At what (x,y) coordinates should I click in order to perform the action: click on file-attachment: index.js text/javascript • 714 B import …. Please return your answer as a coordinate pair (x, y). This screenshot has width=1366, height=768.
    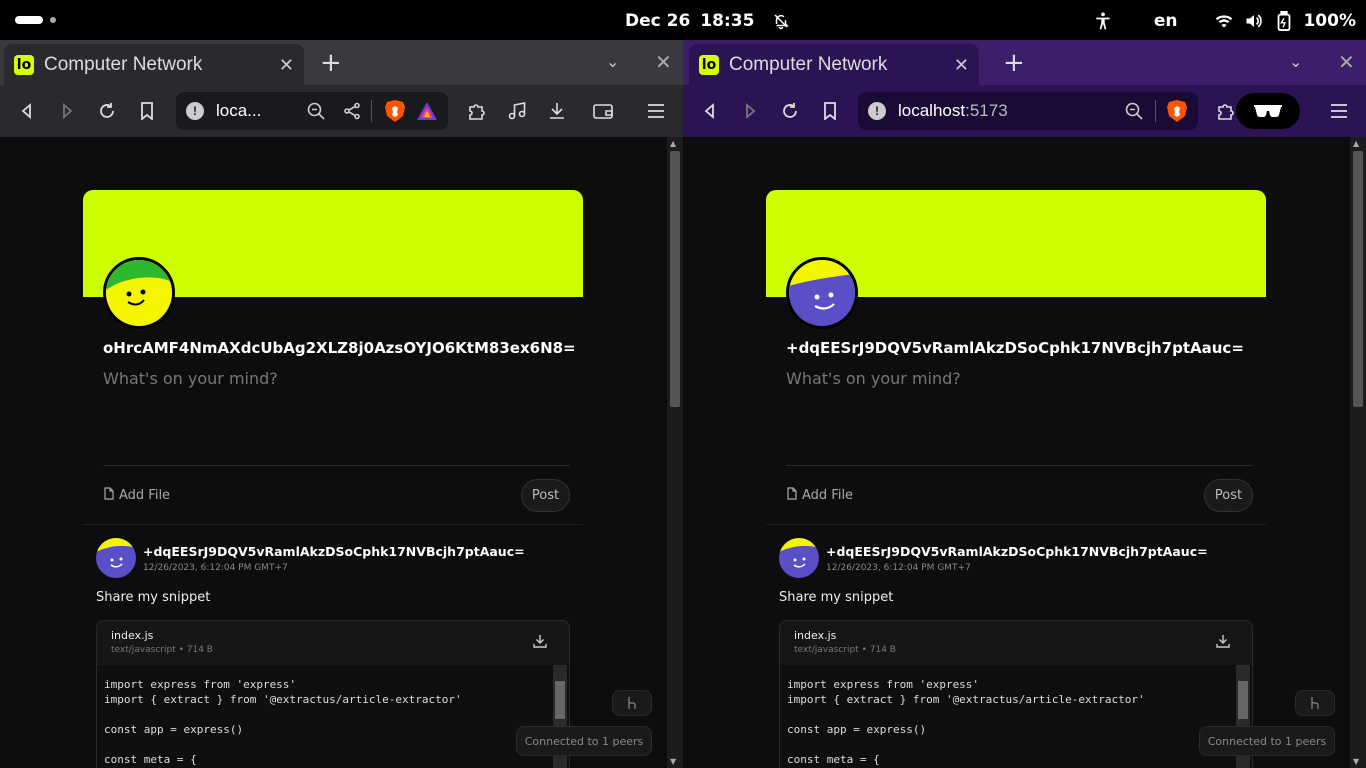
    Looking at the image, I should click on (1016, 694).